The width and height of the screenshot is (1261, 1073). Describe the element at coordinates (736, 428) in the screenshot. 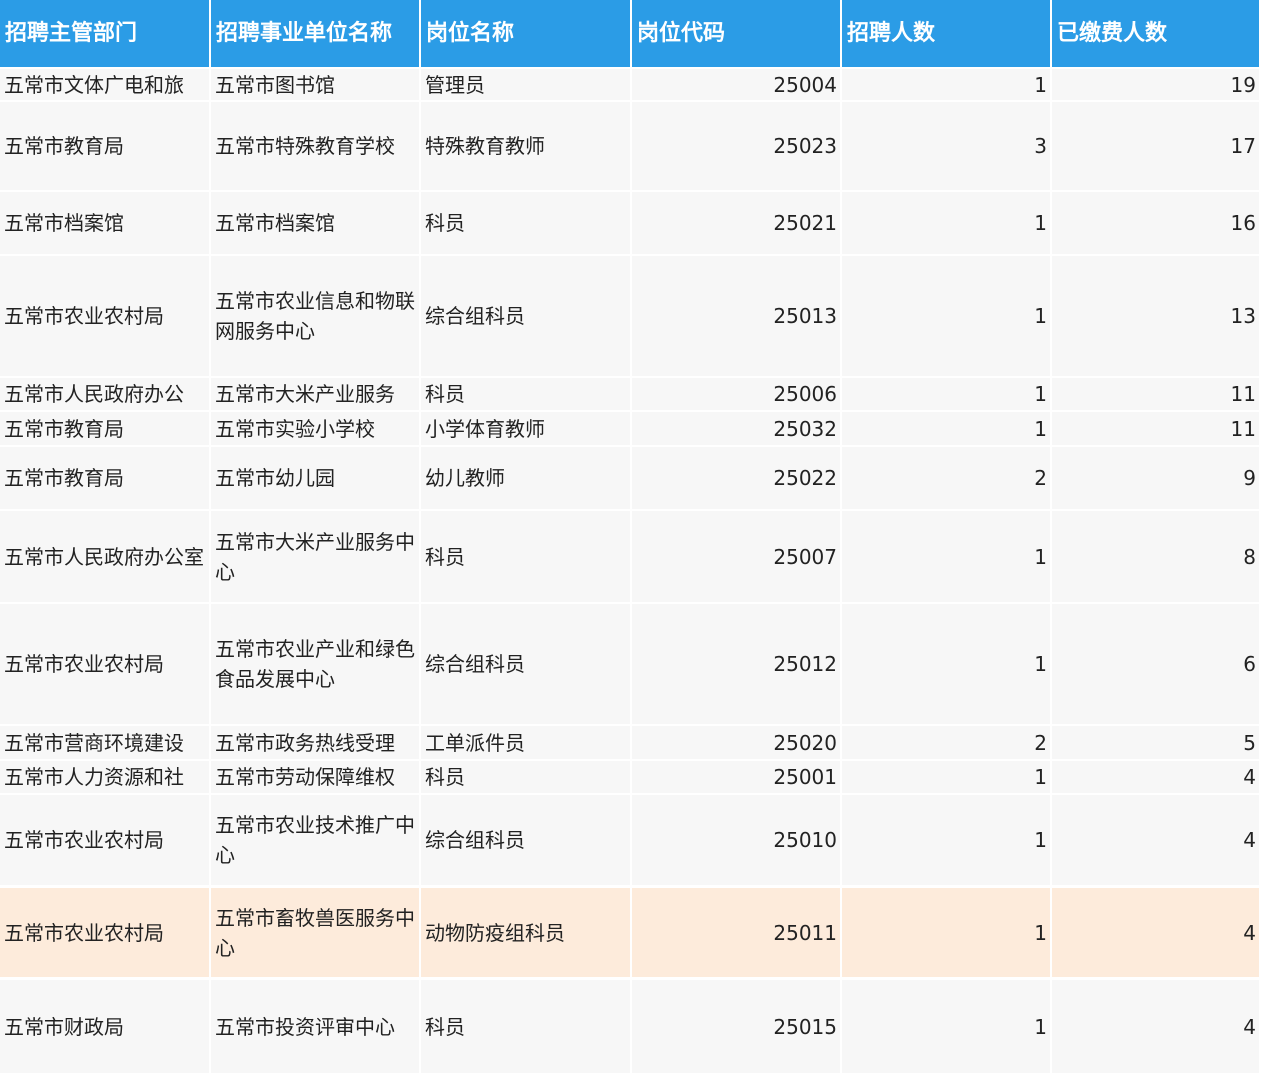

I see `cell-position-code: 25032` at that location.